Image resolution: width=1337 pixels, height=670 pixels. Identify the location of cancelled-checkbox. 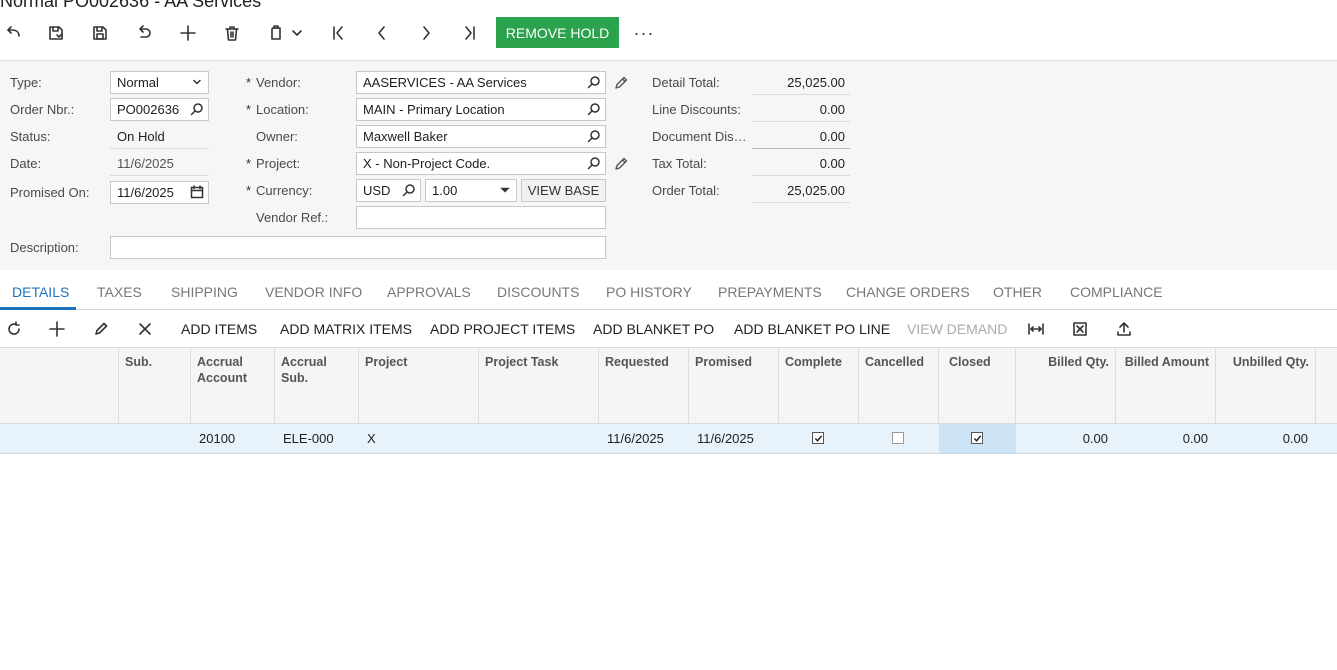
(898, 438).